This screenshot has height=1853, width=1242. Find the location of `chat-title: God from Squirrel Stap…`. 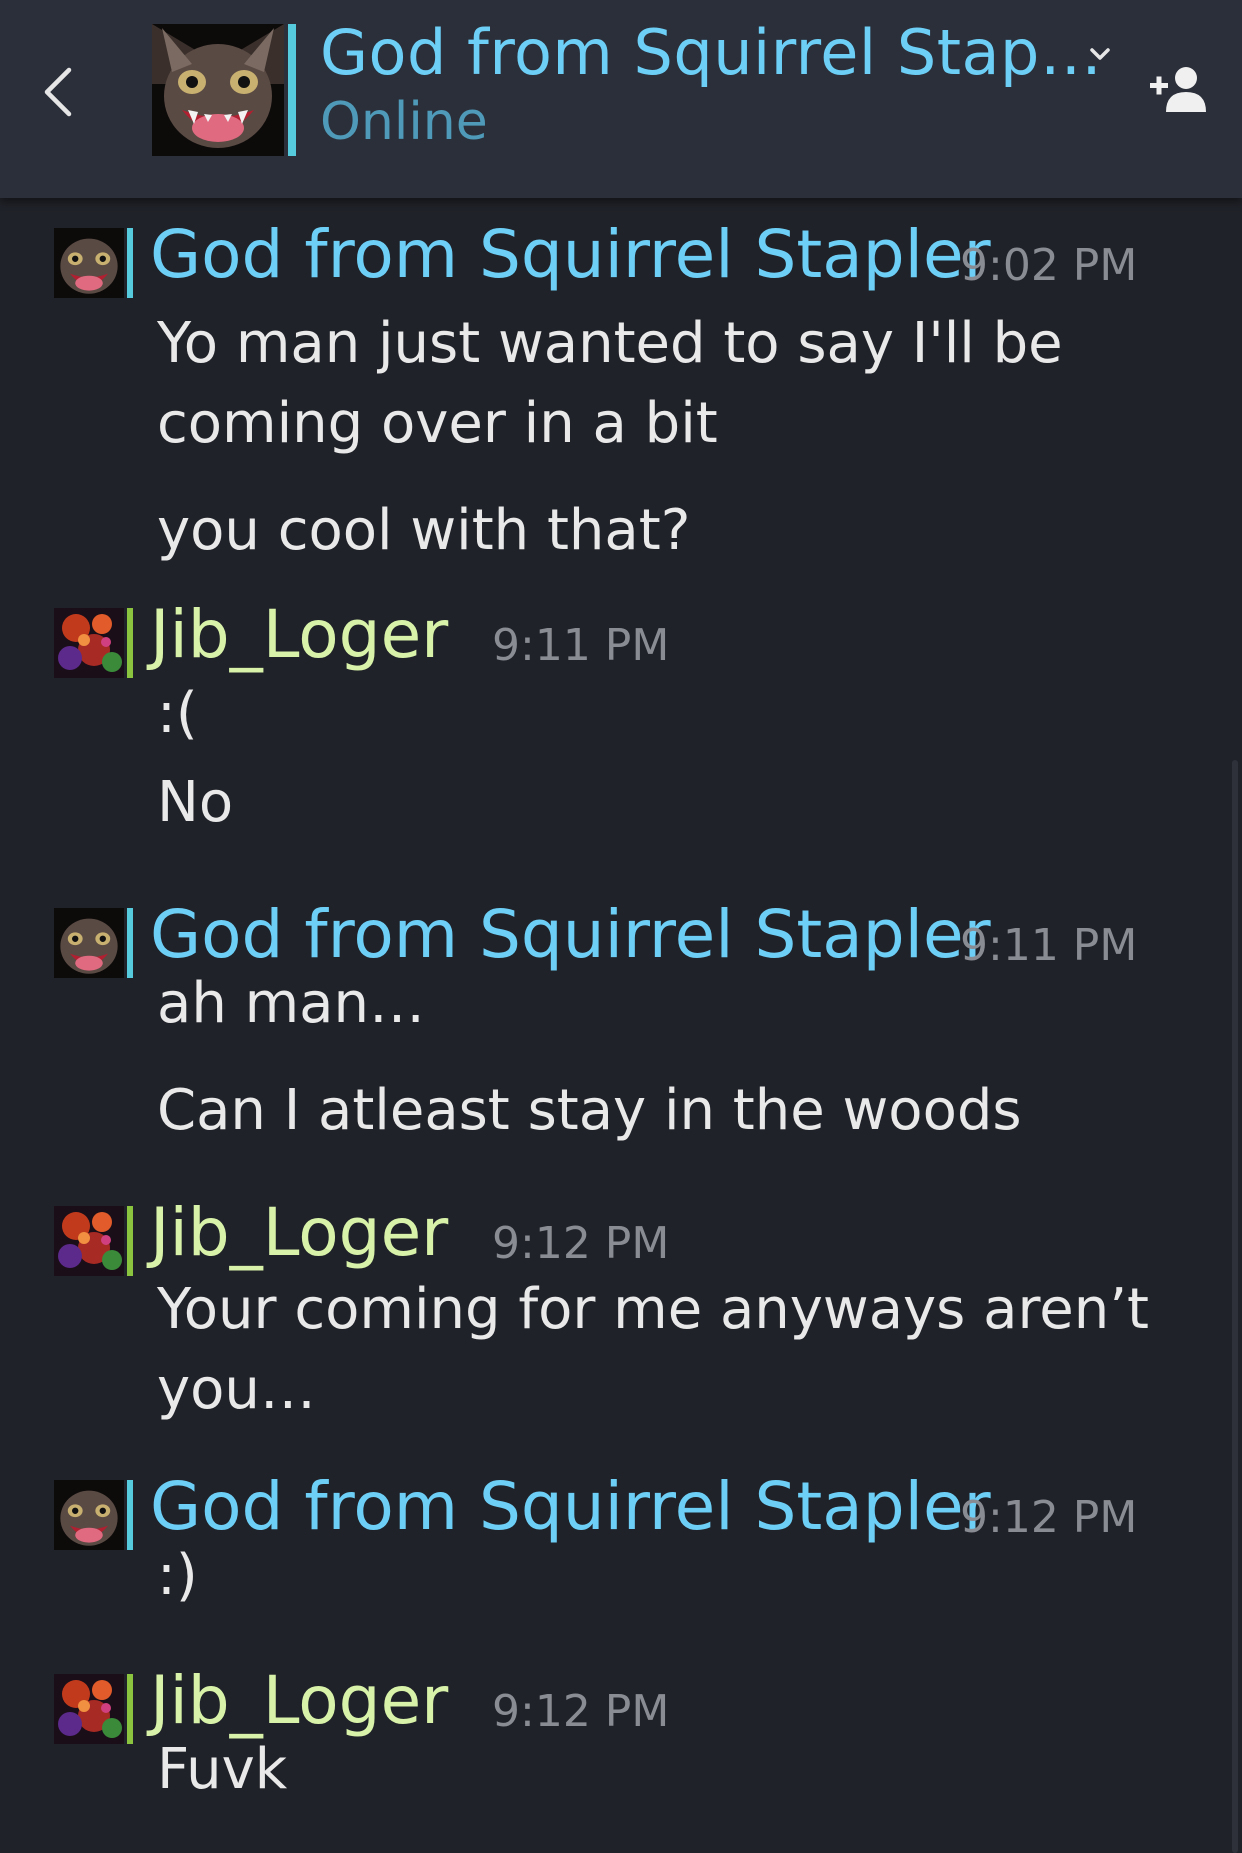

chat-title: God from Squirrel Stap… is located at coordinates (711, 52).